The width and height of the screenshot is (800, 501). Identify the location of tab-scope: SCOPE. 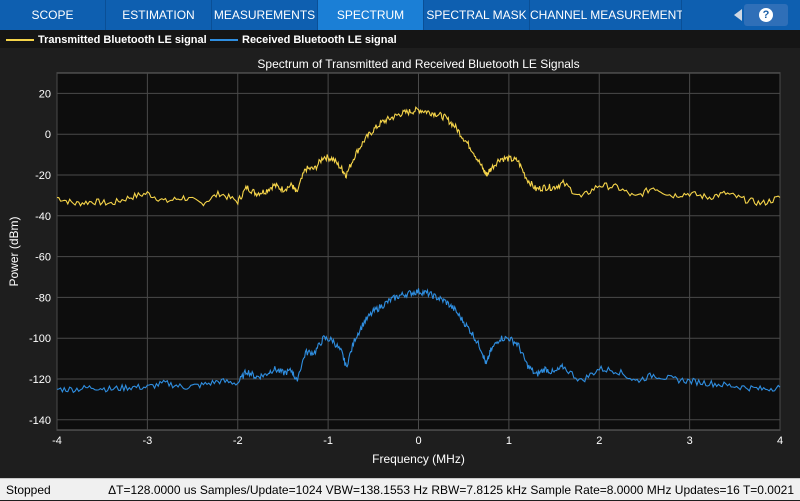
(53, 15).